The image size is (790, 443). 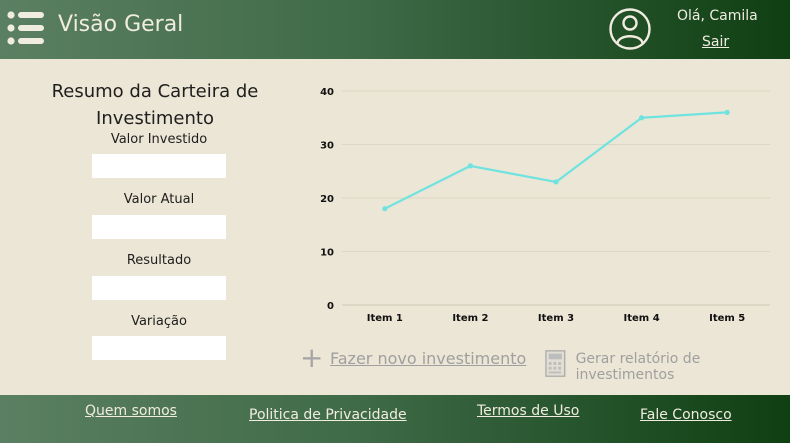 I want to click on invested-value-label: Valor Investido, so click(x=159, y=139).